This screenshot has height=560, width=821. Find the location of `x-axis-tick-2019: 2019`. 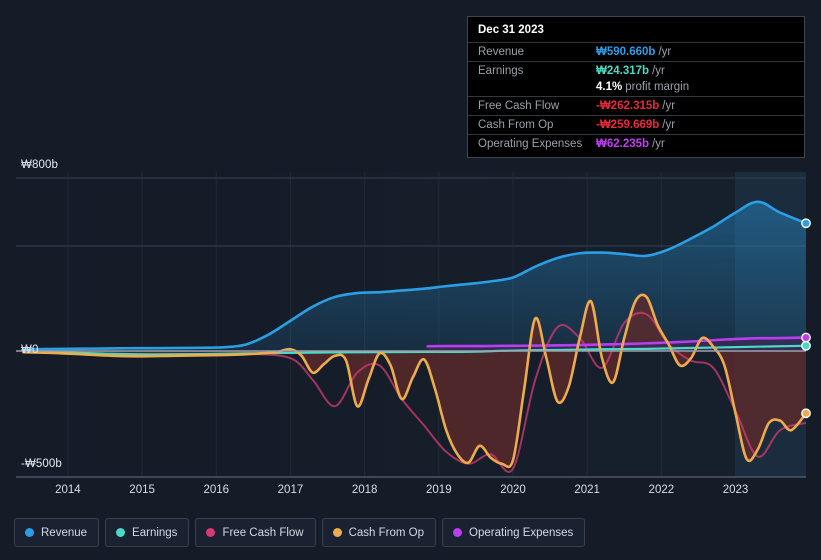

x-axis-tick-2019: 2019 is located at coordinates (439, 490).